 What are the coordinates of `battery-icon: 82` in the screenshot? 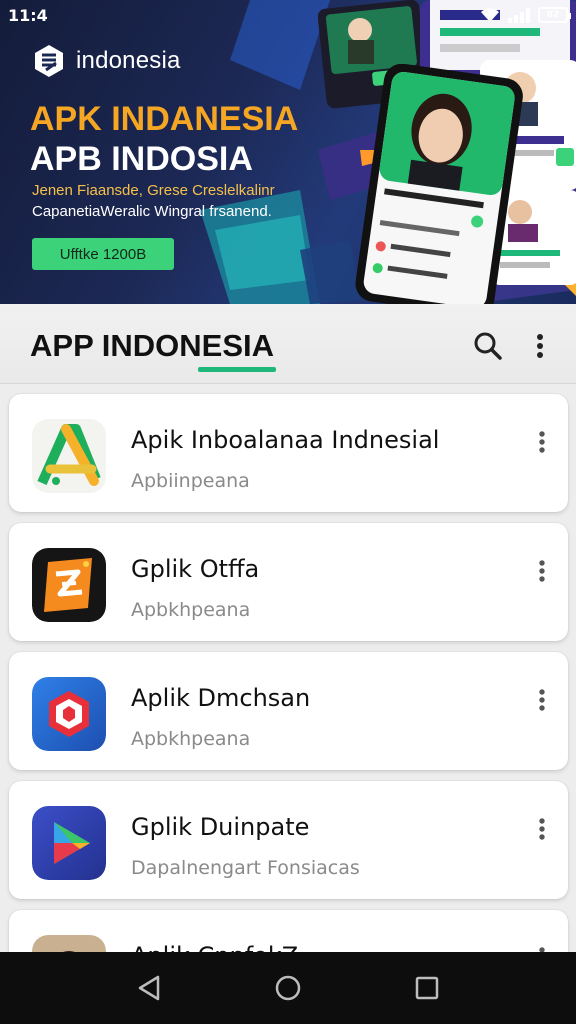 It's located at (554, 15).